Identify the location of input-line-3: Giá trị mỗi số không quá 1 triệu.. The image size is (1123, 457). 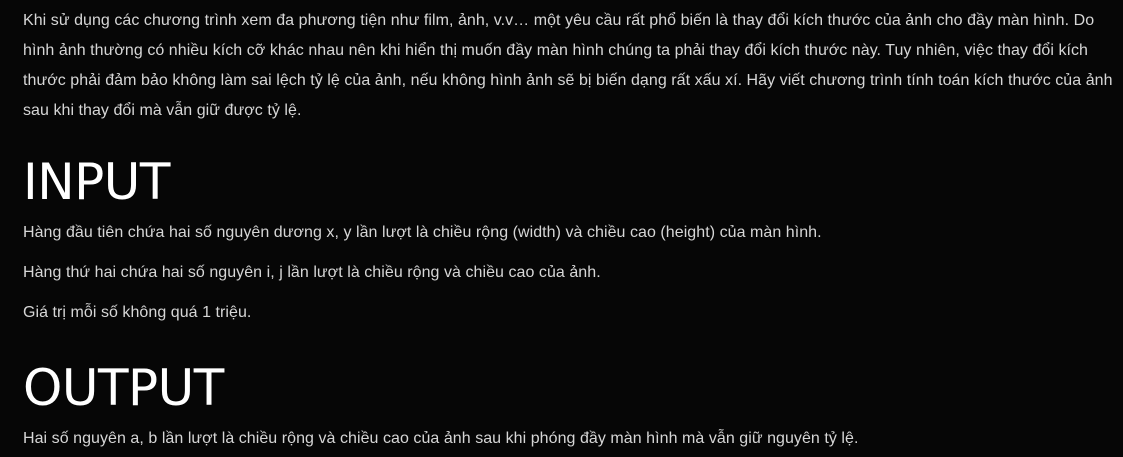
(137, 312).